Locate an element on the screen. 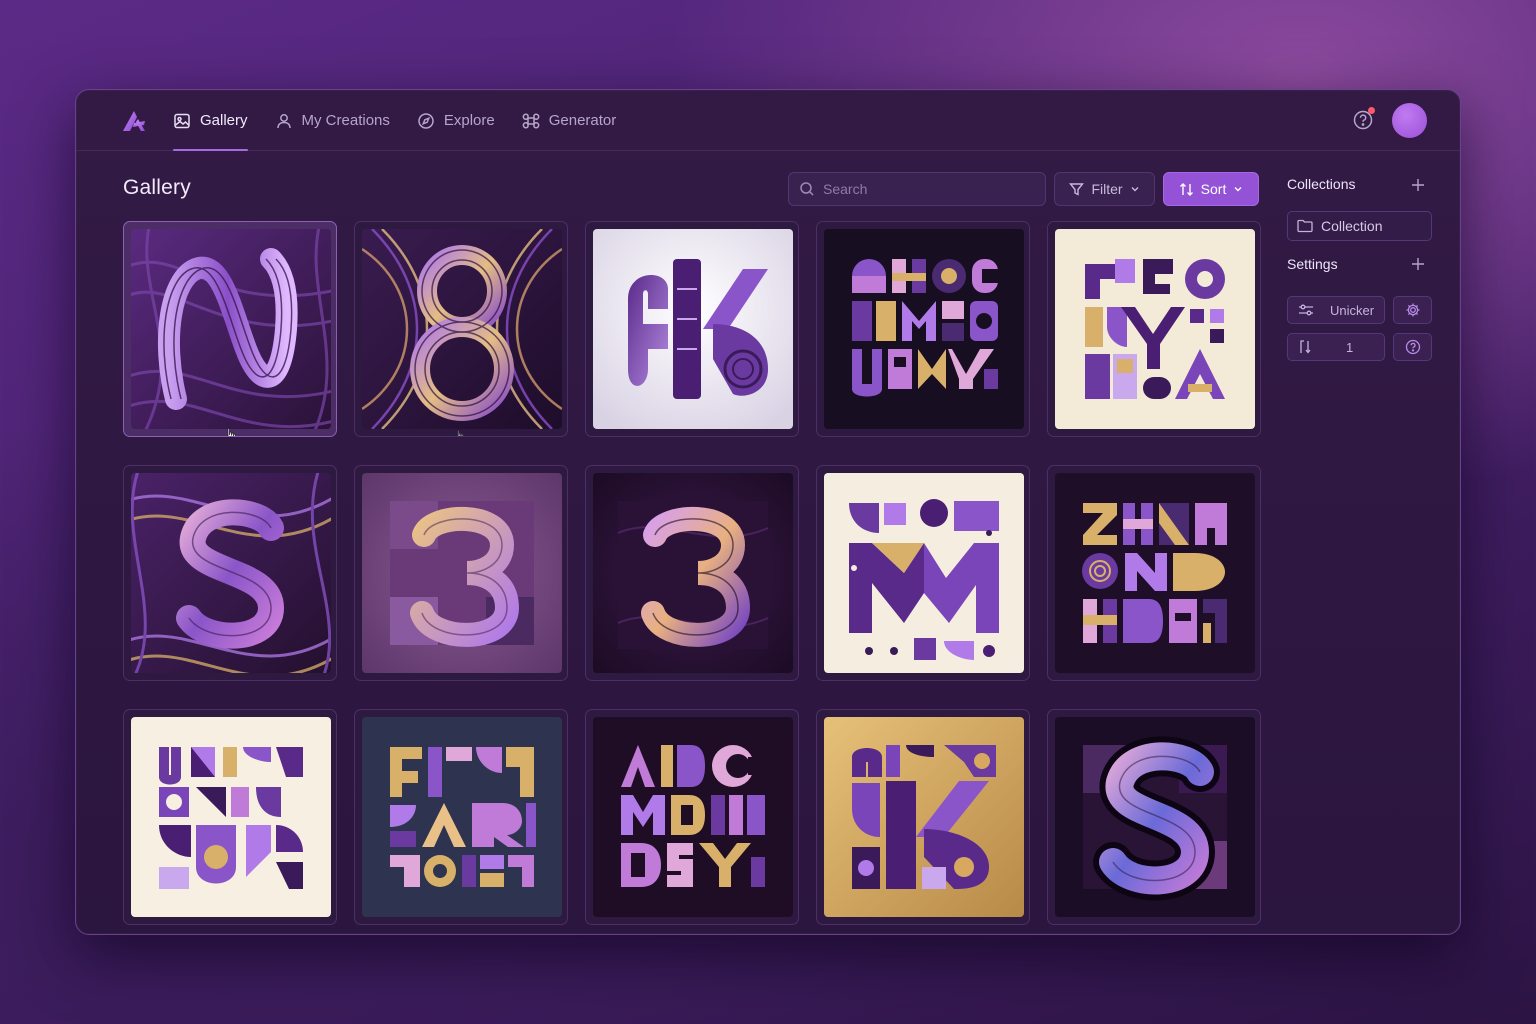 The image size is (1536, 1024). filter-icon is located at coordinates (1077, 189).